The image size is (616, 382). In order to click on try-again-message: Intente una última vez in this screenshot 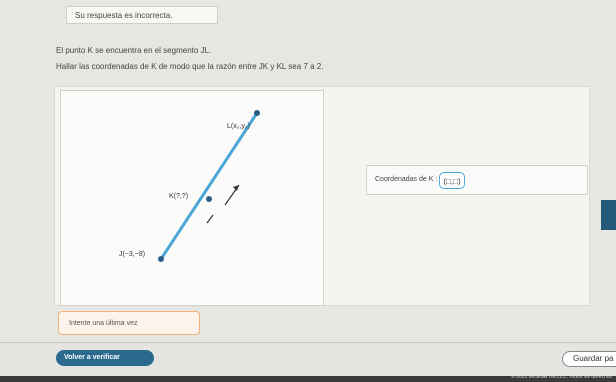, I will do `click(129, 323)`.